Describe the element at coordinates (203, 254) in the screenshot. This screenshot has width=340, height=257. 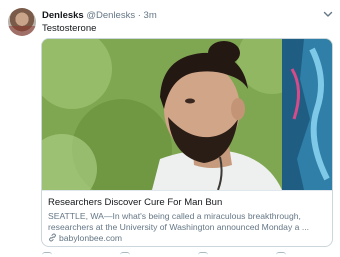
I see `like-icon` at that location.